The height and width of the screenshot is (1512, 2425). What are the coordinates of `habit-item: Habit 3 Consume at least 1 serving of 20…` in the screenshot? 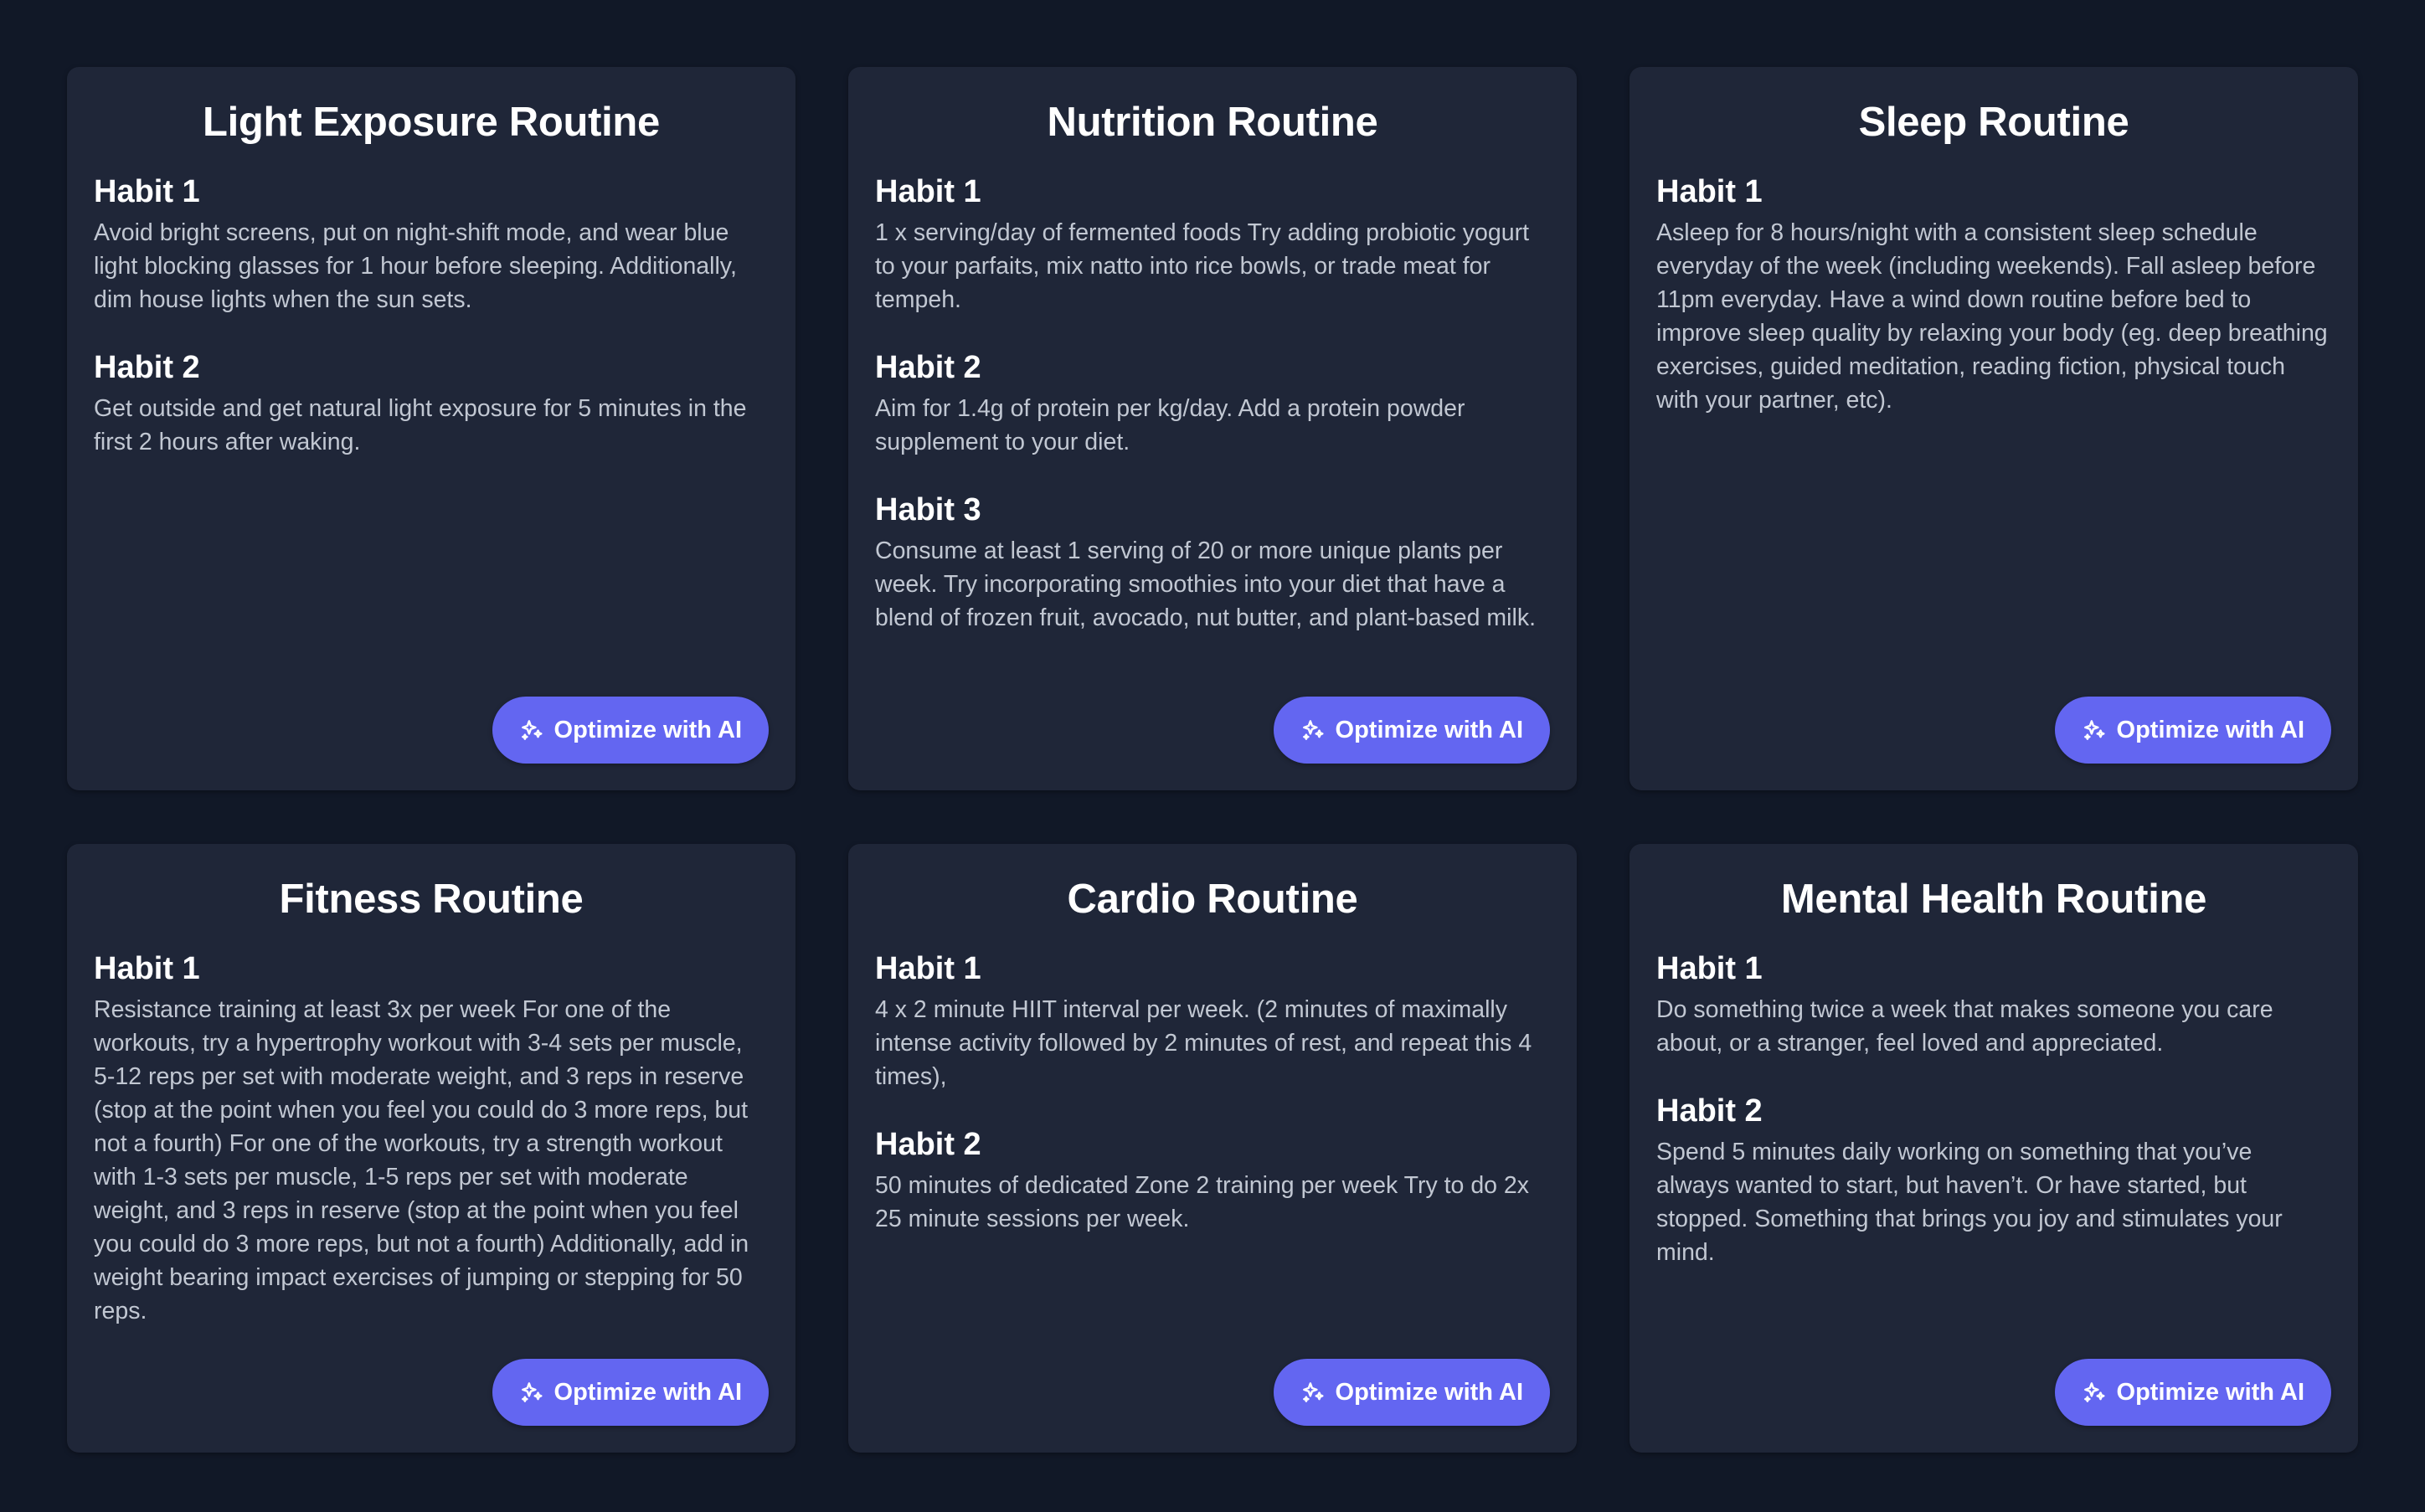 It's located at (1212, 563).